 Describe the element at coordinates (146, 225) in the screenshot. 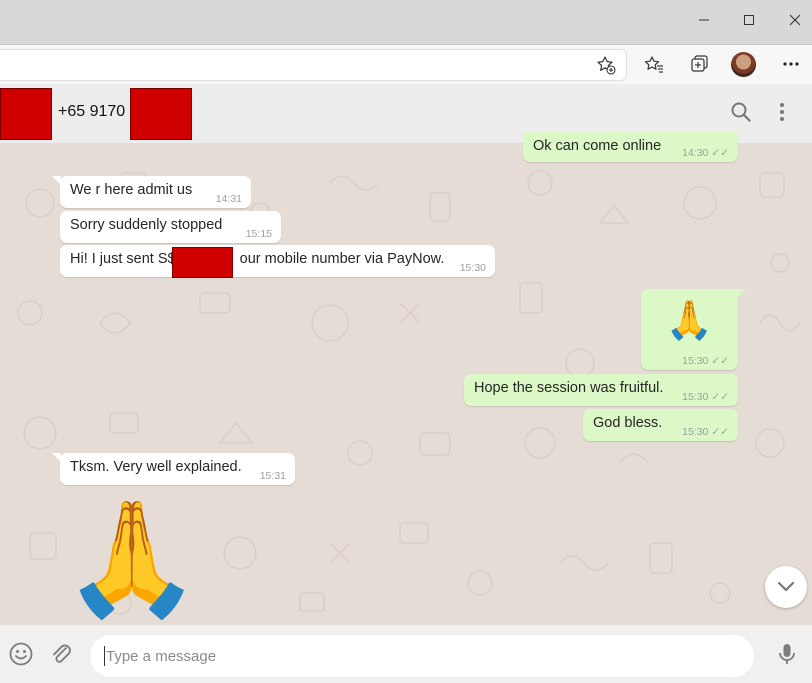

I see `message-text: Sorry suddenly stopped` at that location.